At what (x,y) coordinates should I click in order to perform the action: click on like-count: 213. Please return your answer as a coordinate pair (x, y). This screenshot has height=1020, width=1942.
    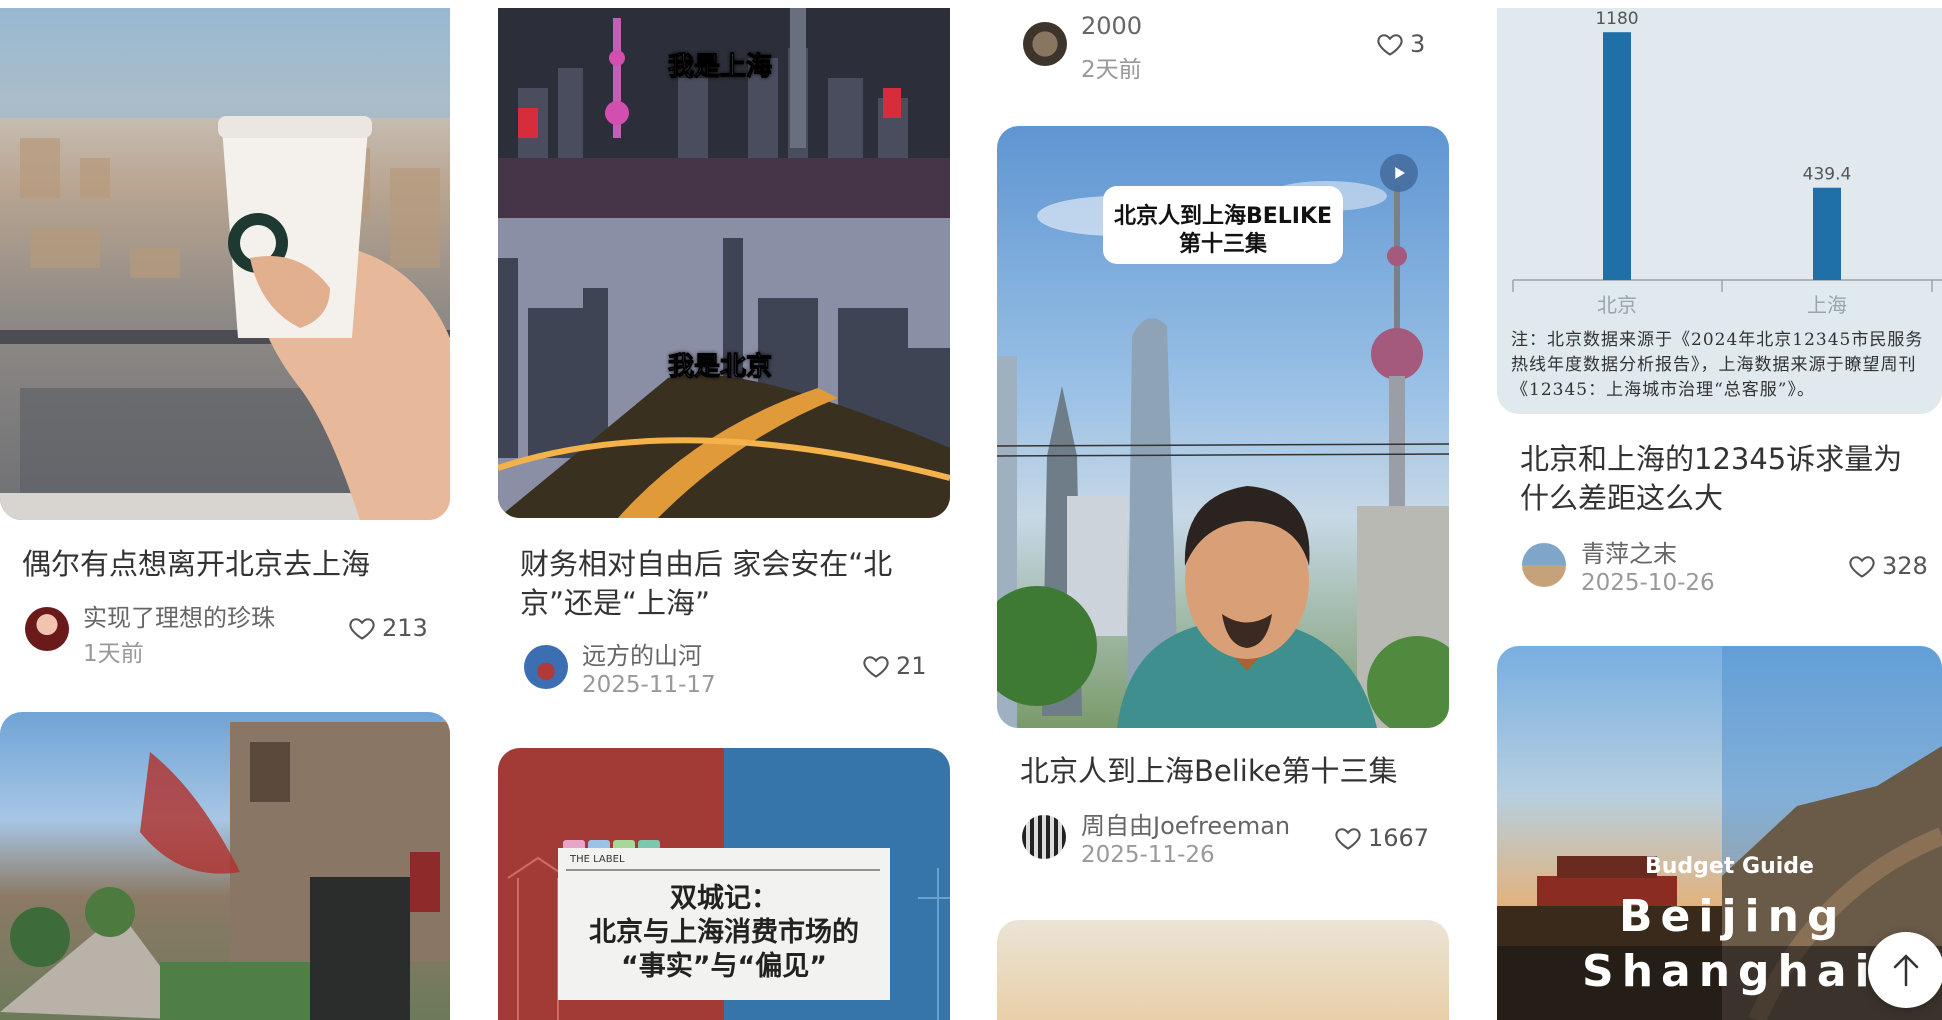
    Looking at the image, I should click on (405, 628).